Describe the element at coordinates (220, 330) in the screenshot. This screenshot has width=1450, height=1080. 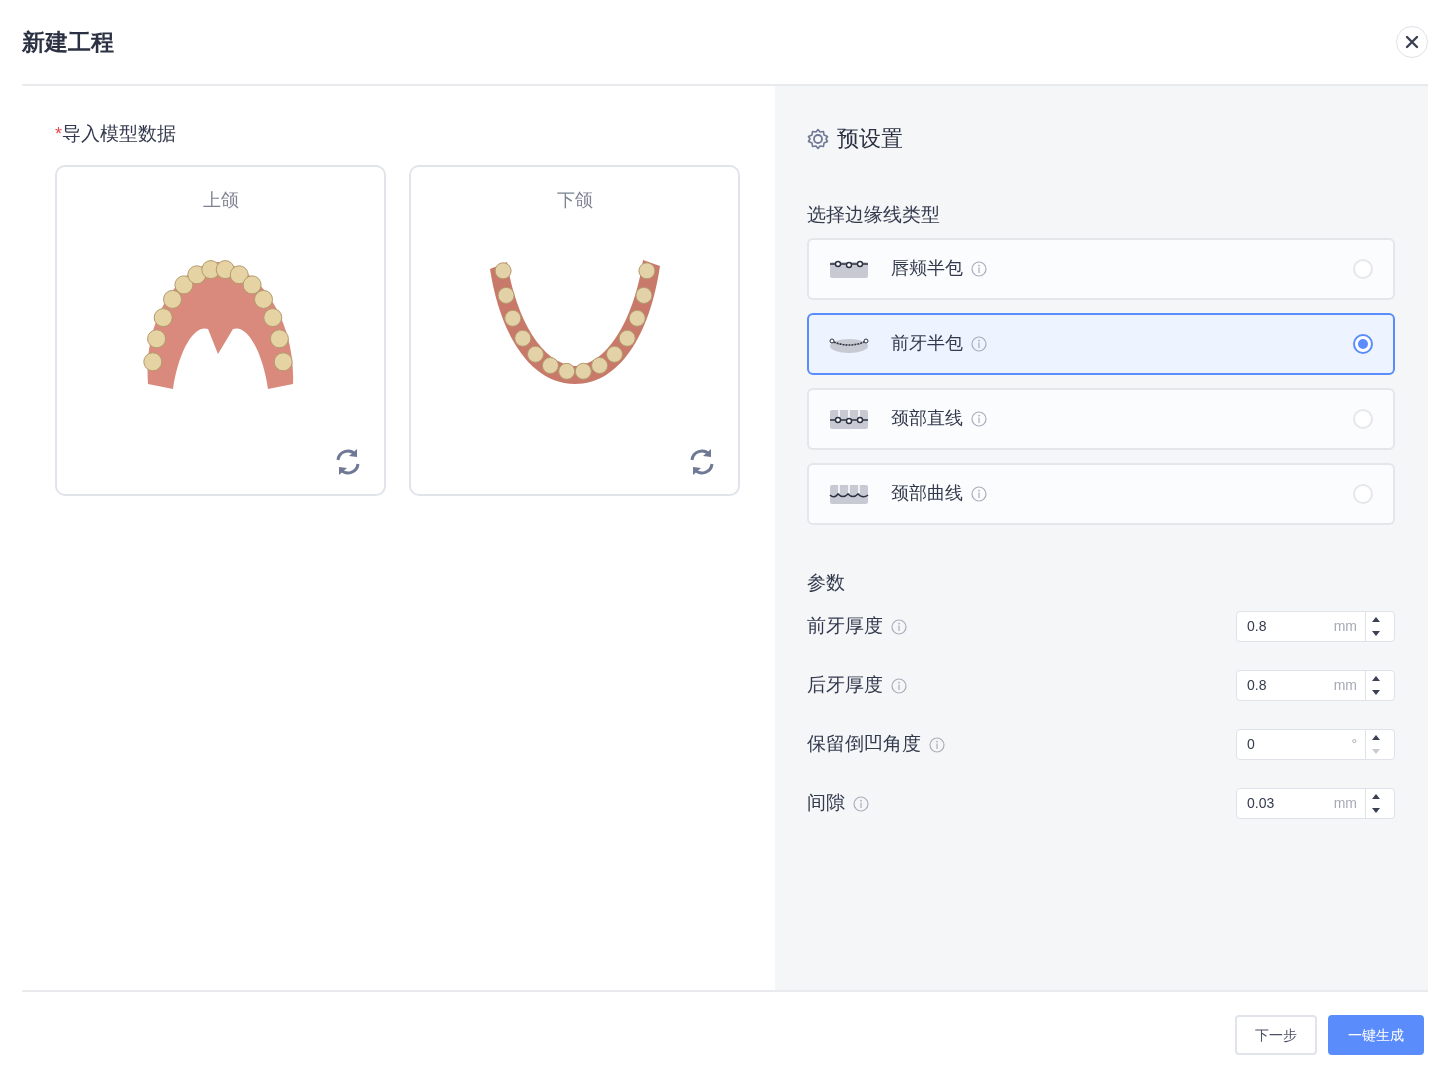
I see `model-card: 上颌` at that location.